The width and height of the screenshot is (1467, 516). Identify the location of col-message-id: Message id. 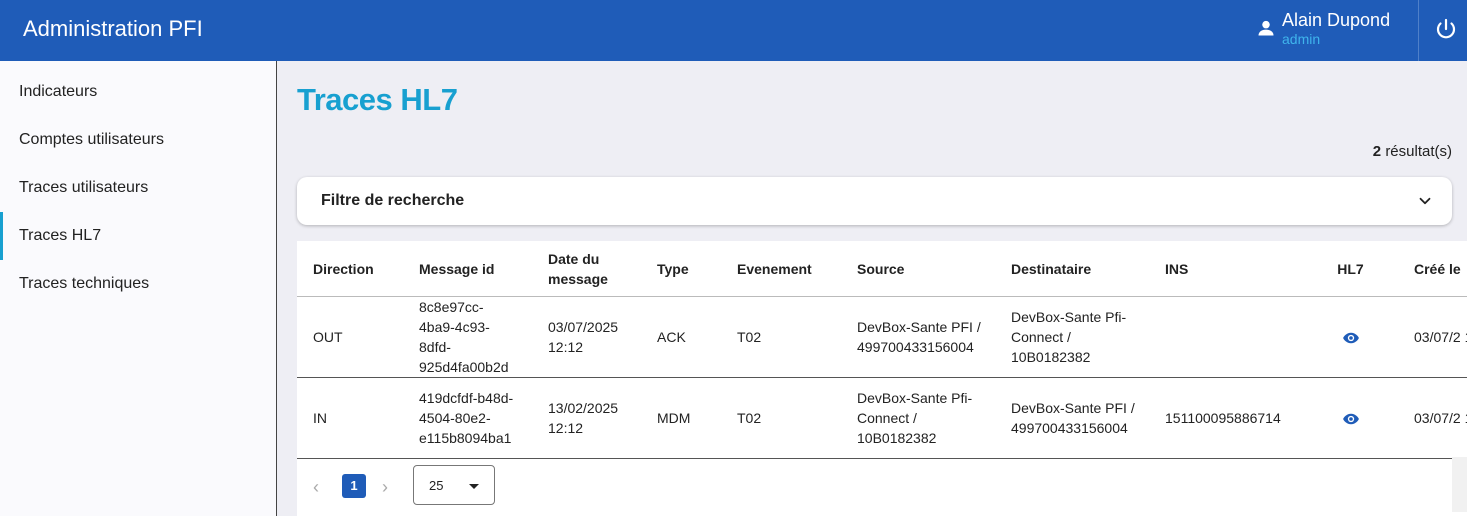
(467, 269).